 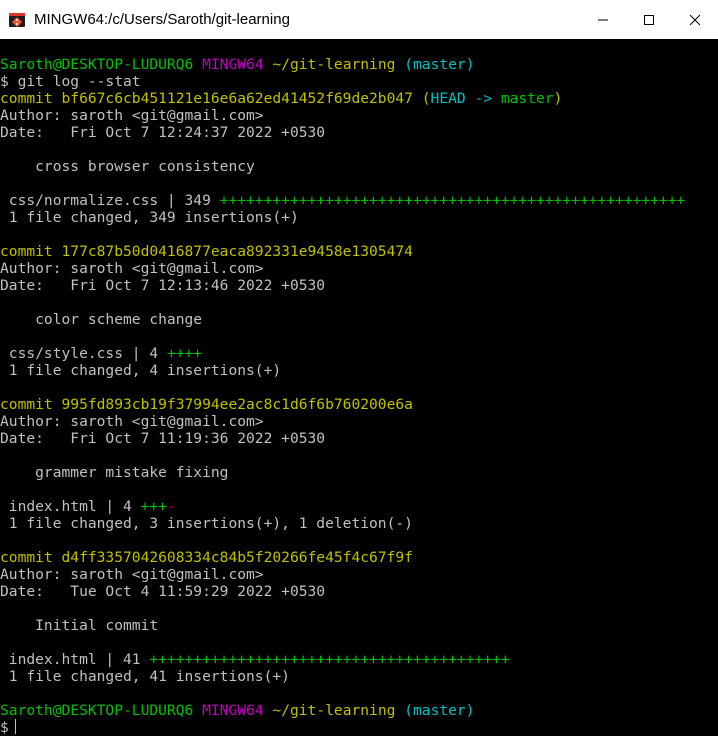 What do you see at coordinates (70, 506) in the screenshot?
I see `stat-file: index.html | 4` at bounding box center [70, 506].